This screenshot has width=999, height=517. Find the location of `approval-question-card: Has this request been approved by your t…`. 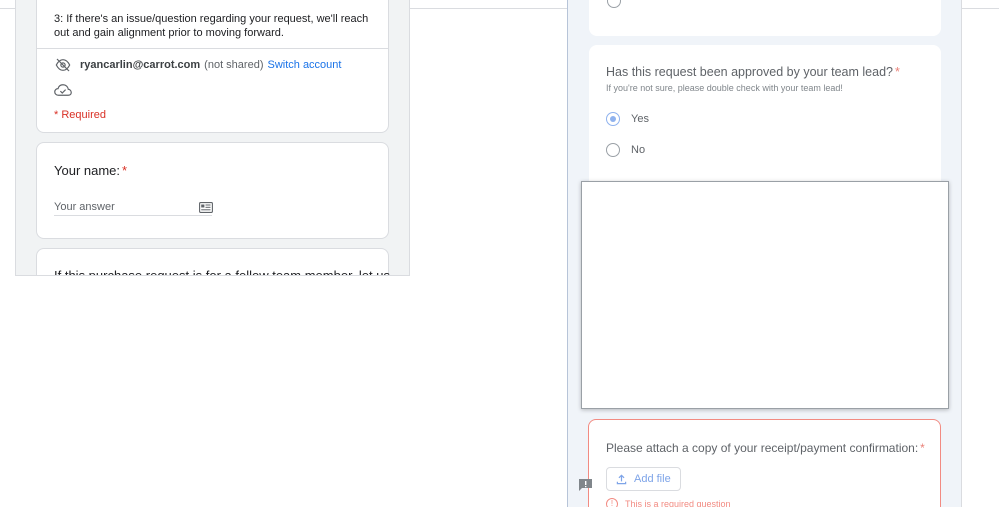

approval-question-card: Has this request been approved by your t… is located at coordinates (765, 120).